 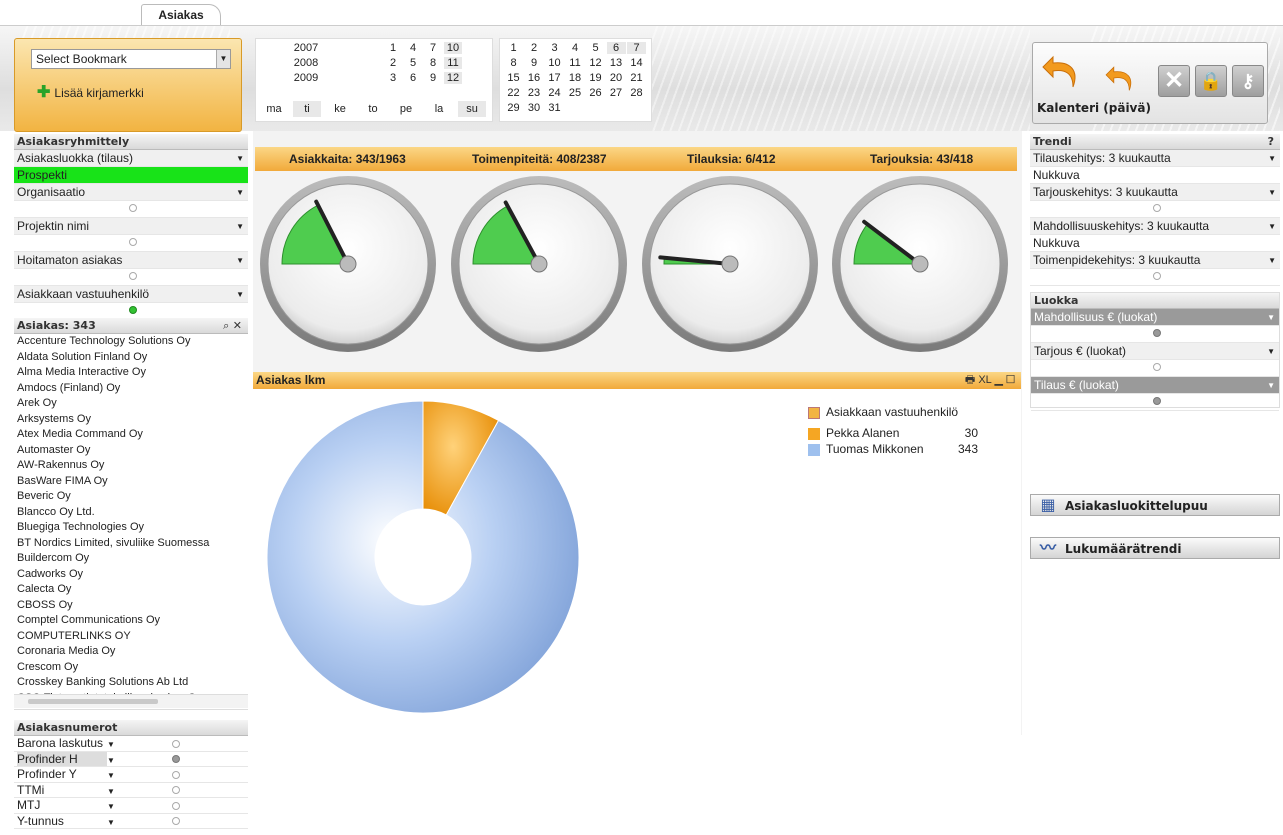 I want to click on lukumaaratrendi-button: 〰 Lukumäärätrendi, so click(x=1155, y=548).